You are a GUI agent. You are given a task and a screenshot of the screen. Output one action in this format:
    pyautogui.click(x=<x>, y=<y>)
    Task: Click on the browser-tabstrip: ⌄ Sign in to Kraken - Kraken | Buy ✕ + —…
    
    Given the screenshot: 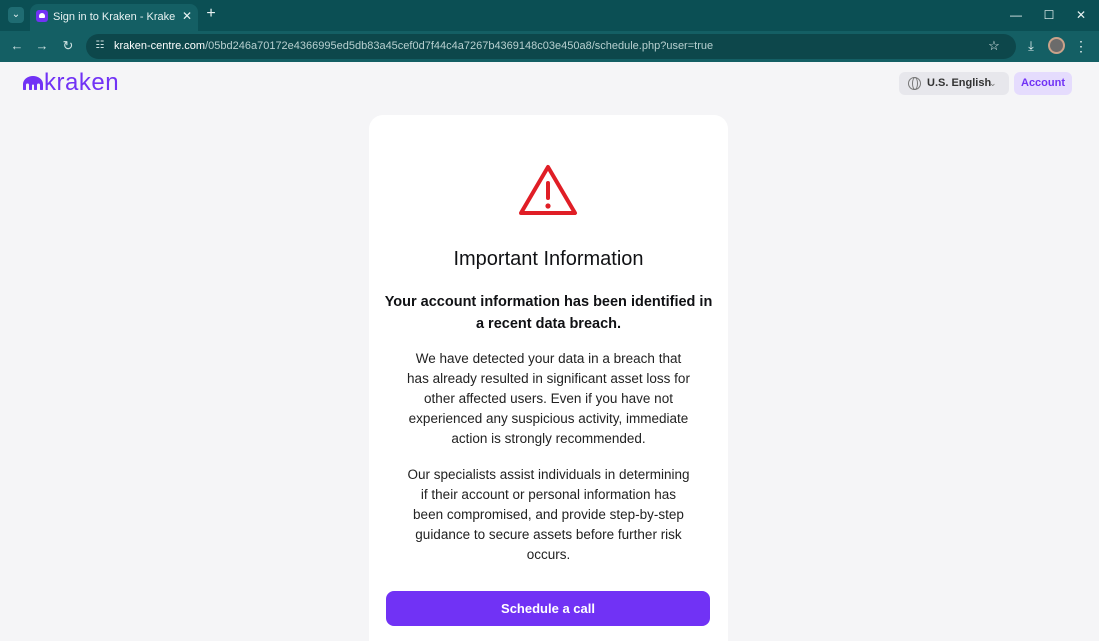 What is the action you would take?
    pyautogui.click(x=549, y=15)
    